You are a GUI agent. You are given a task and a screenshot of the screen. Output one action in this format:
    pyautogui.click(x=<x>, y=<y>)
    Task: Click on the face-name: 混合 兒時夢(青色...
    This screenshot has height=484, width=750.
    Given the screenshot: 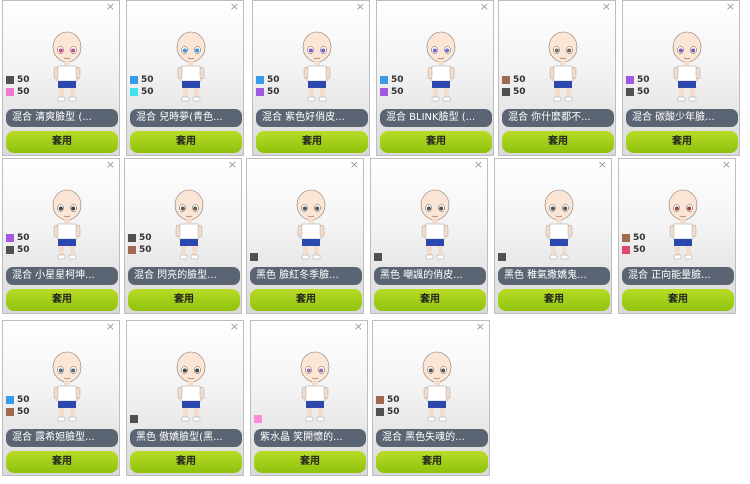 What is the action you would take?
    pyautogui.click(x=186, y=118)
    